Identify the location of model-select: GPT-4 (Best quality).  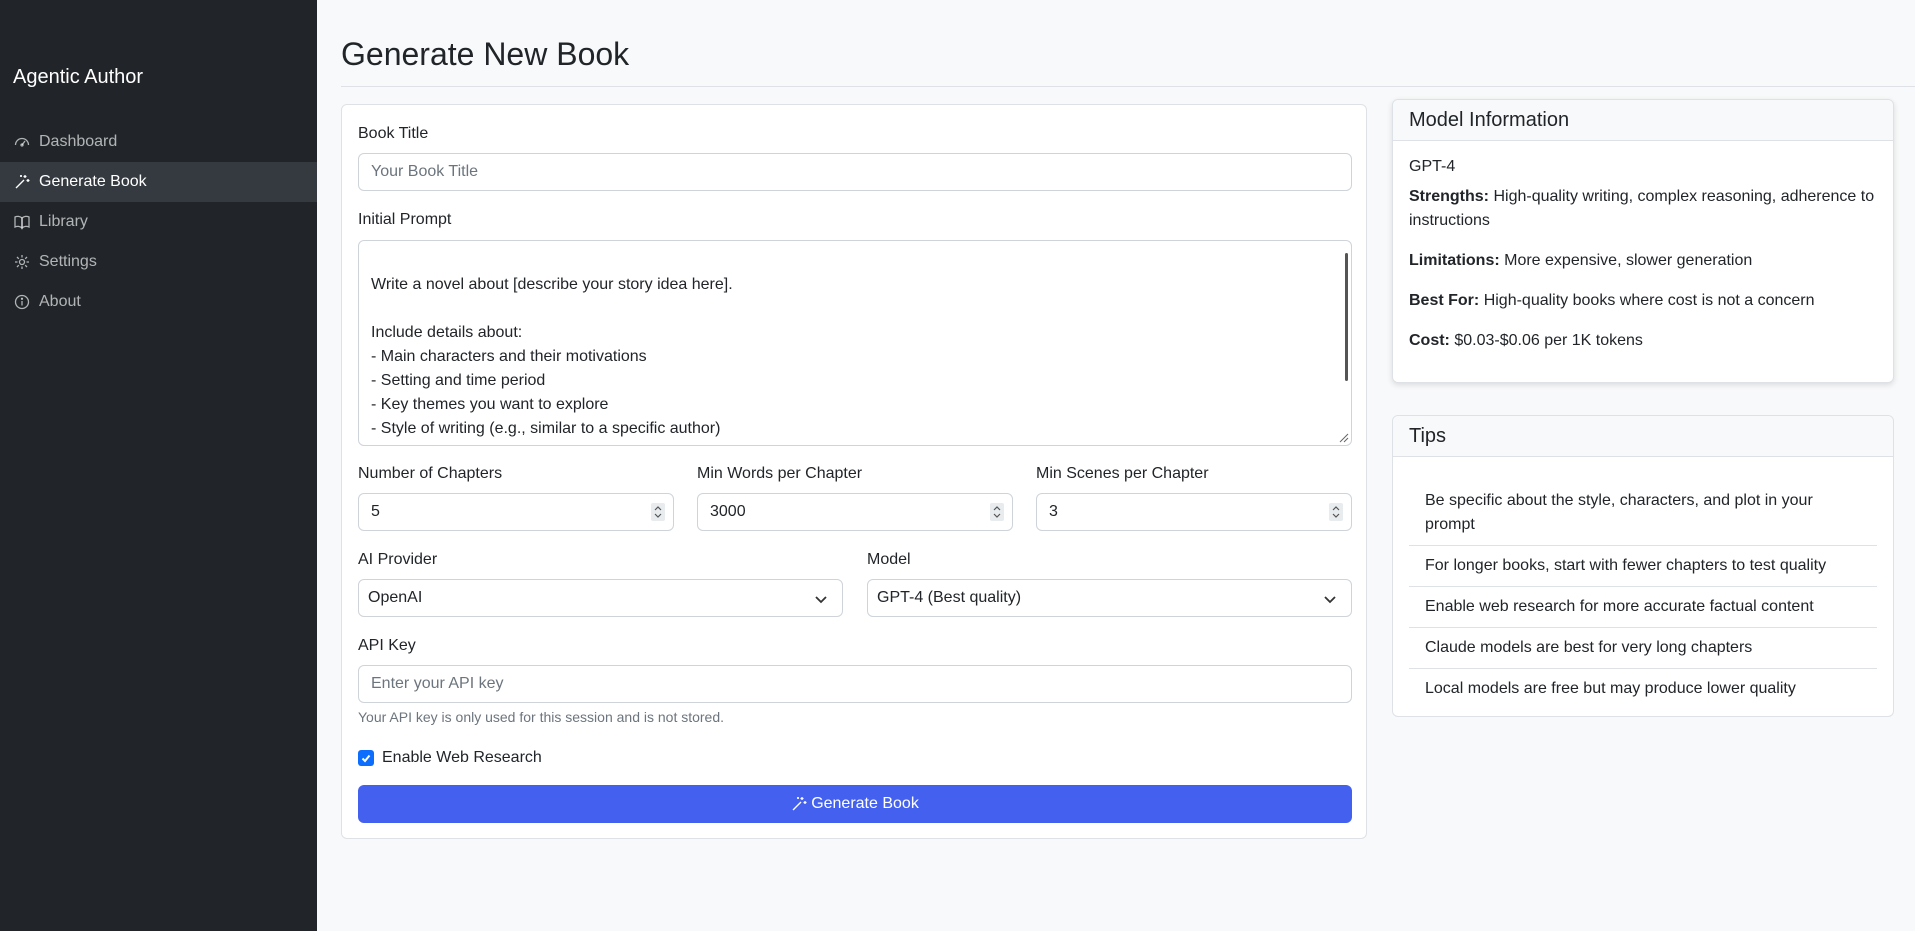
(1109, 598).